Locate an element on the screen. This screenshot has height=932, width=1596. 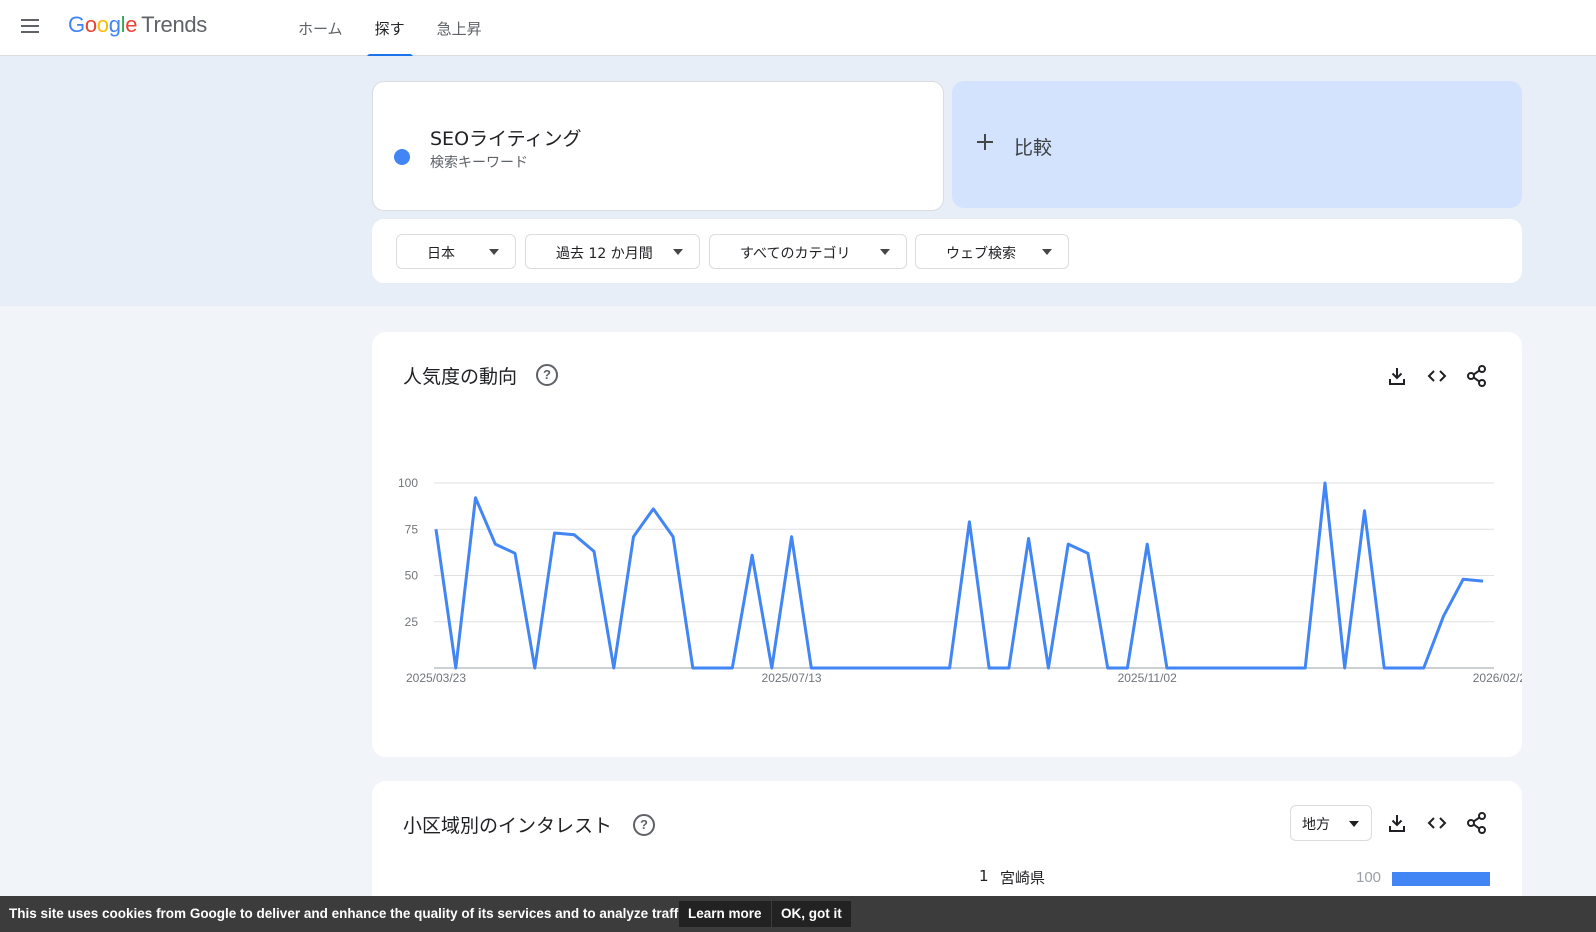
tab-home: ホーム is located at coordinates (320, 28).